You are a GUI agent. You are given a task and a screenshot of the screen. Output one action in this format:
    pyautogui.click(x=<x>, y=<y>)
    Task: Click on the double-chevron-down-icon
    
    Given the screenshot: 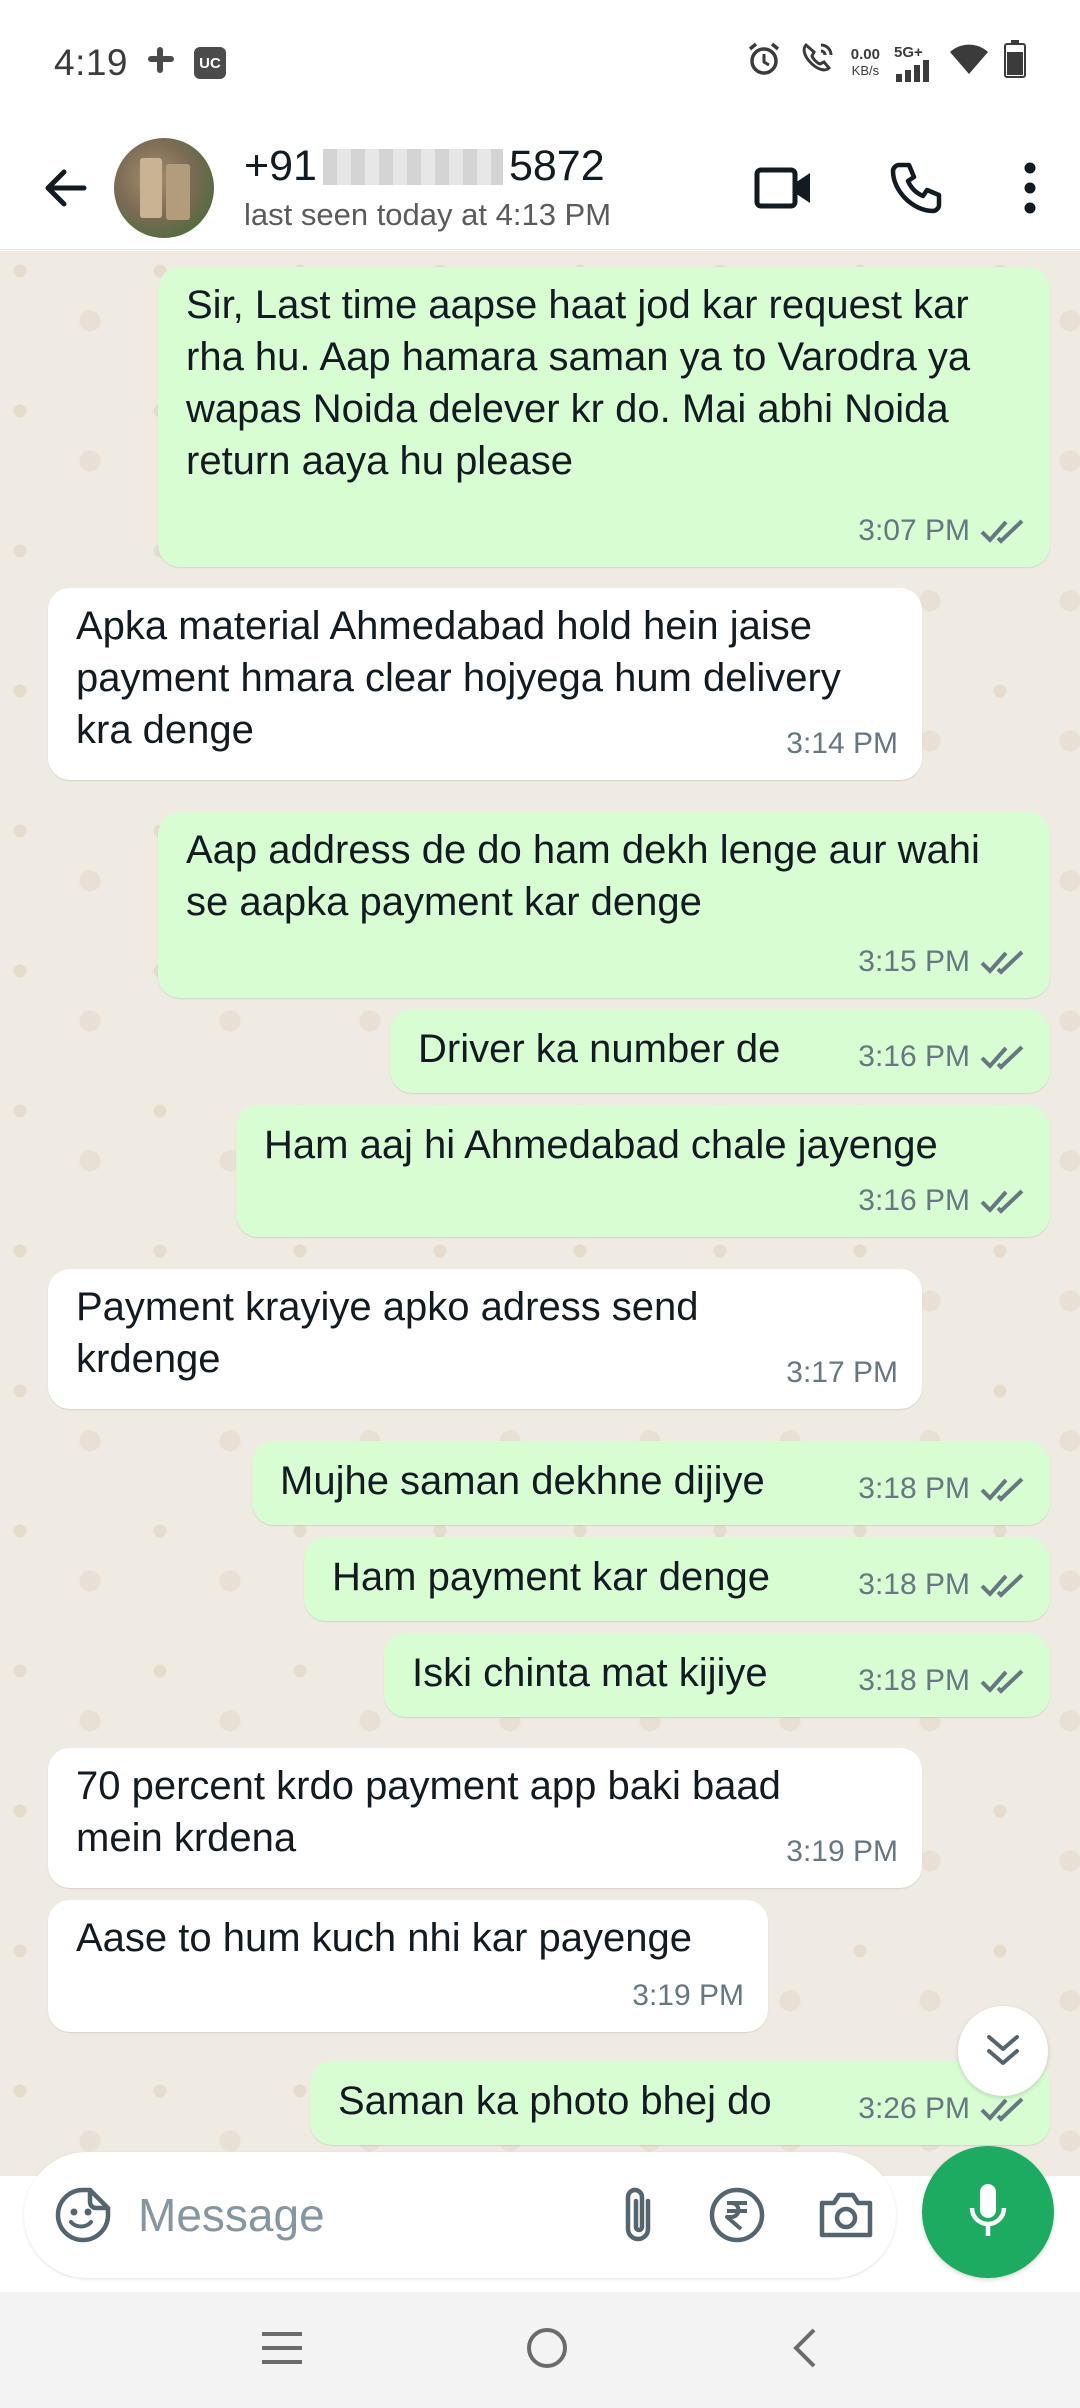 What is the action you would take?
    pyautogui.click(x=1003, y=2050)
    